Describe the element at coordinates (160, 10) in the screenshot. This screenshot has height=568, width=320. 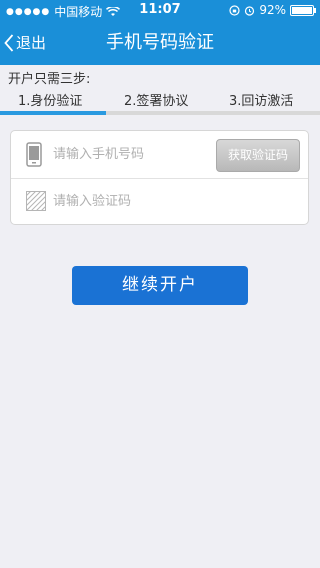
I see `status-bar: ●●●●● 中国移动 11:07 92%` at that location.